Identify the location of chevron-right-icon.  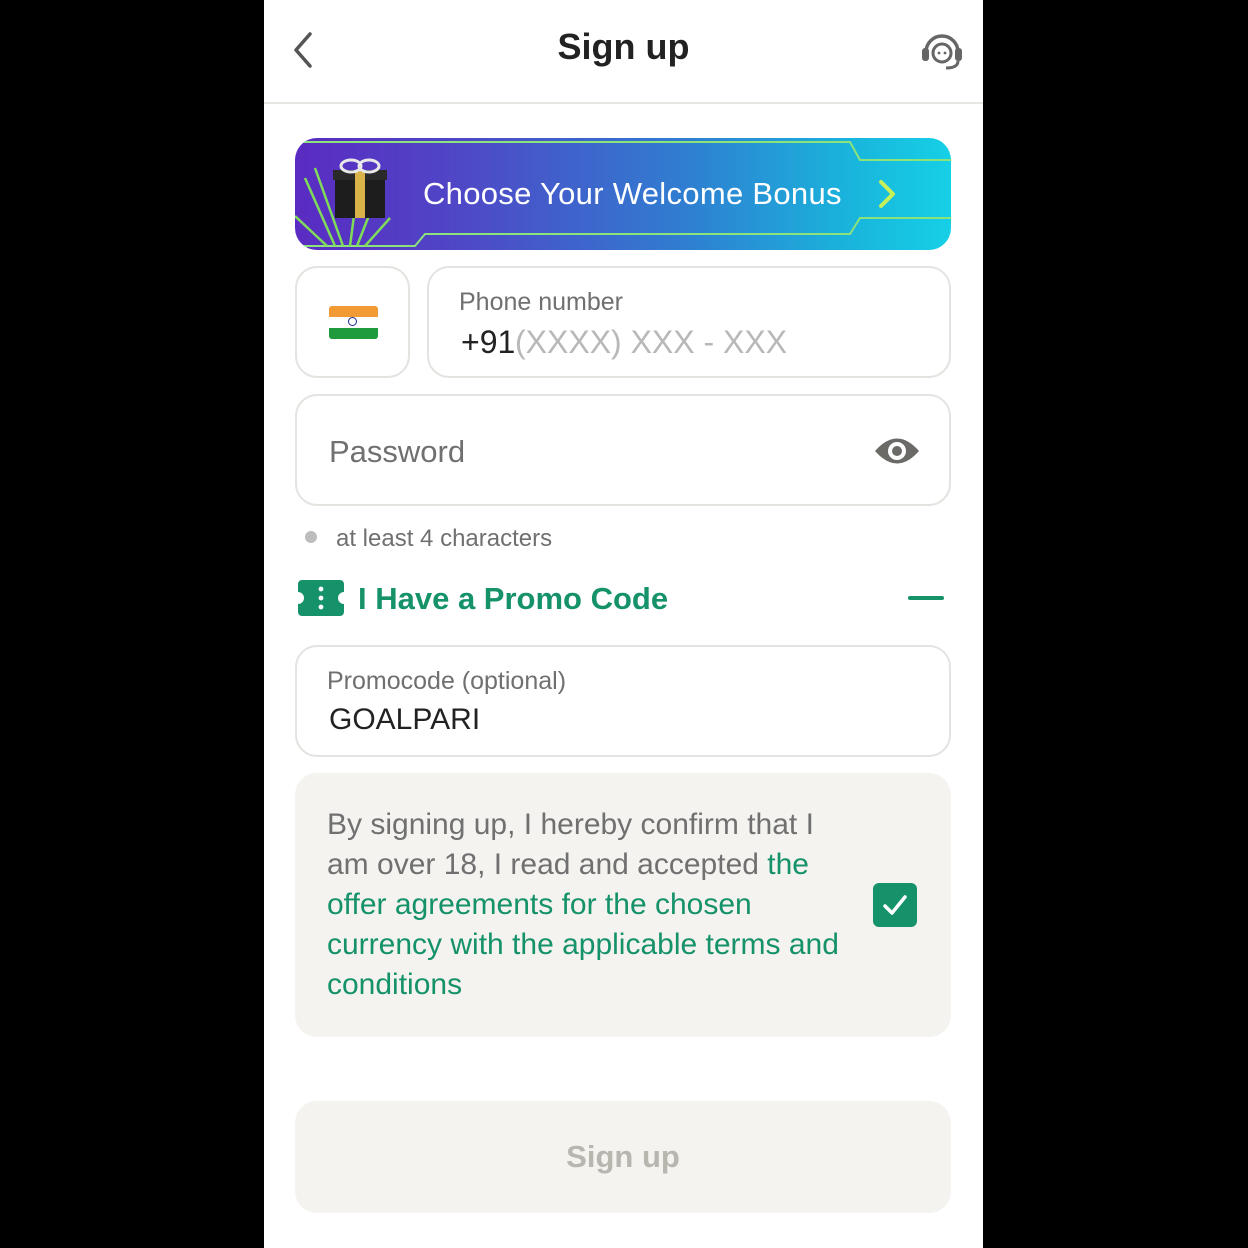
(887, 194).